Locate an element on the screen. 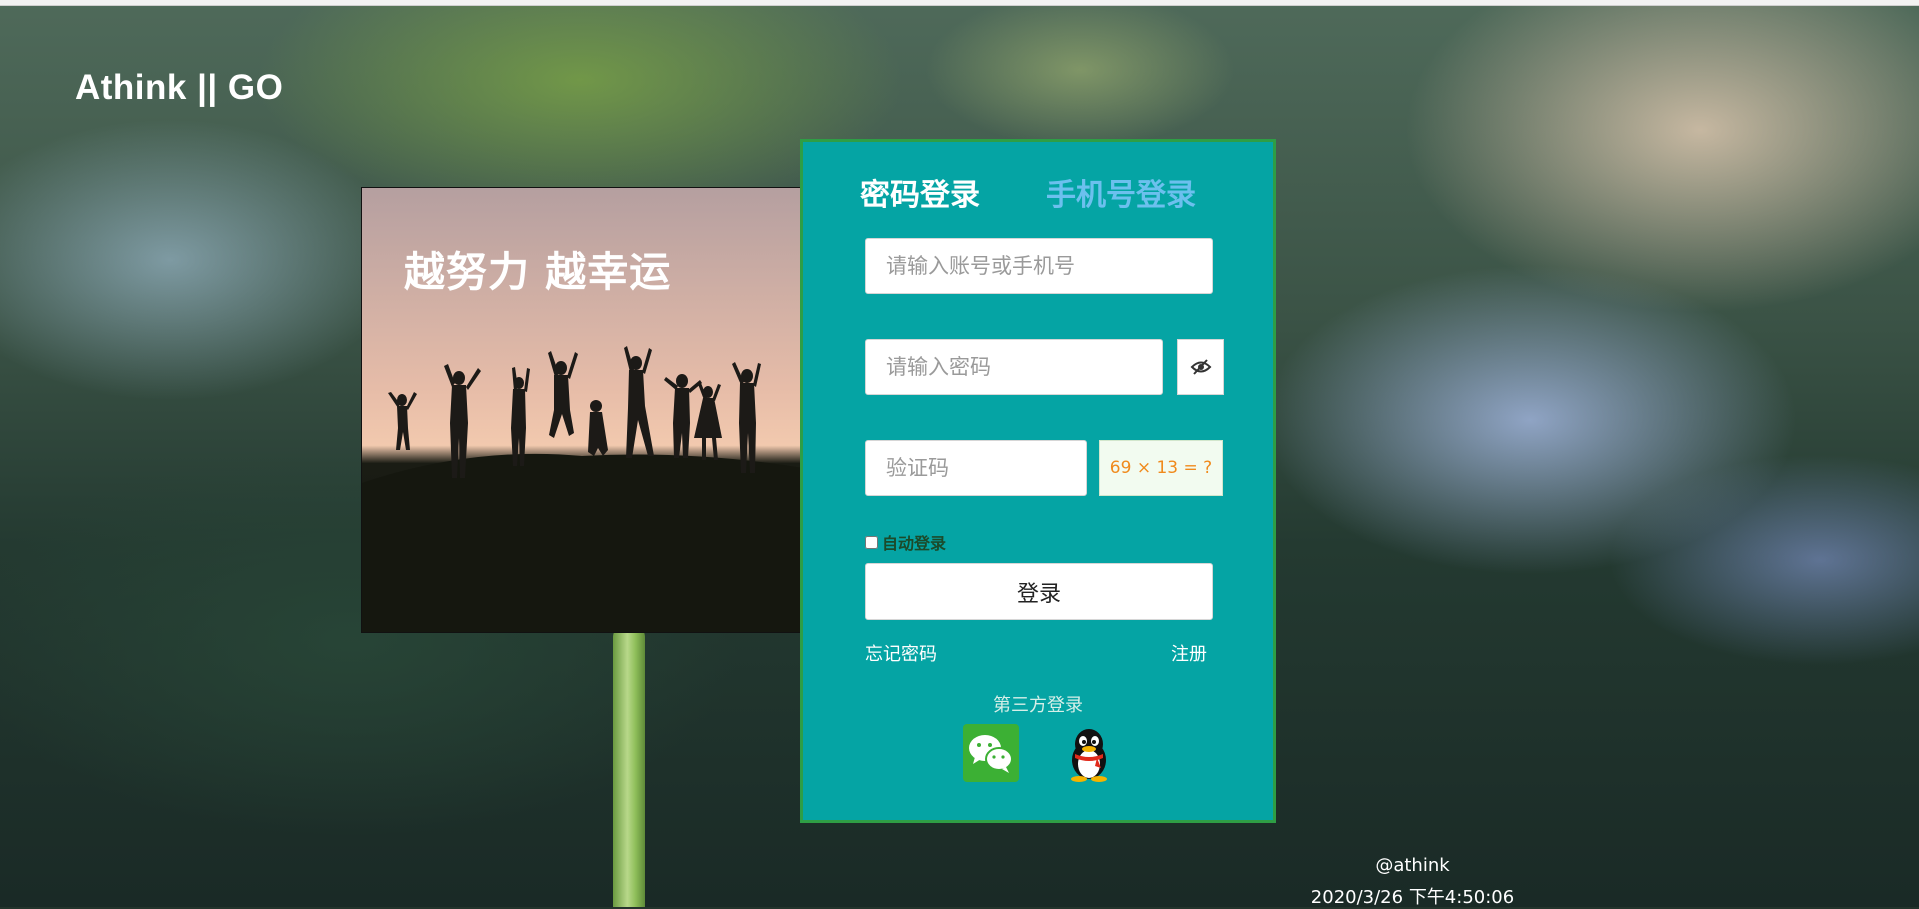  background-stem is located at coordinates (629, 766).